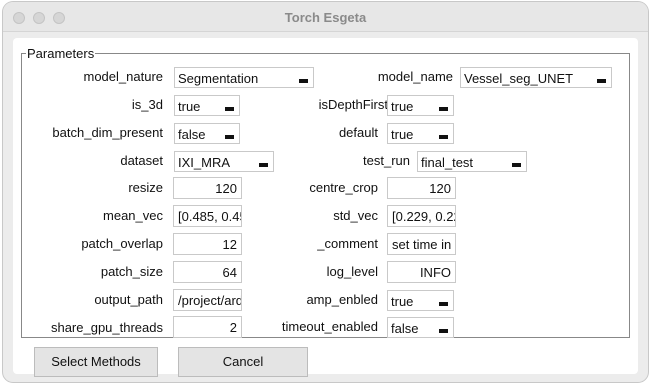  Describe the element at coordinates (420, 133) in the screenshot. I see `default-select: true` at that location.